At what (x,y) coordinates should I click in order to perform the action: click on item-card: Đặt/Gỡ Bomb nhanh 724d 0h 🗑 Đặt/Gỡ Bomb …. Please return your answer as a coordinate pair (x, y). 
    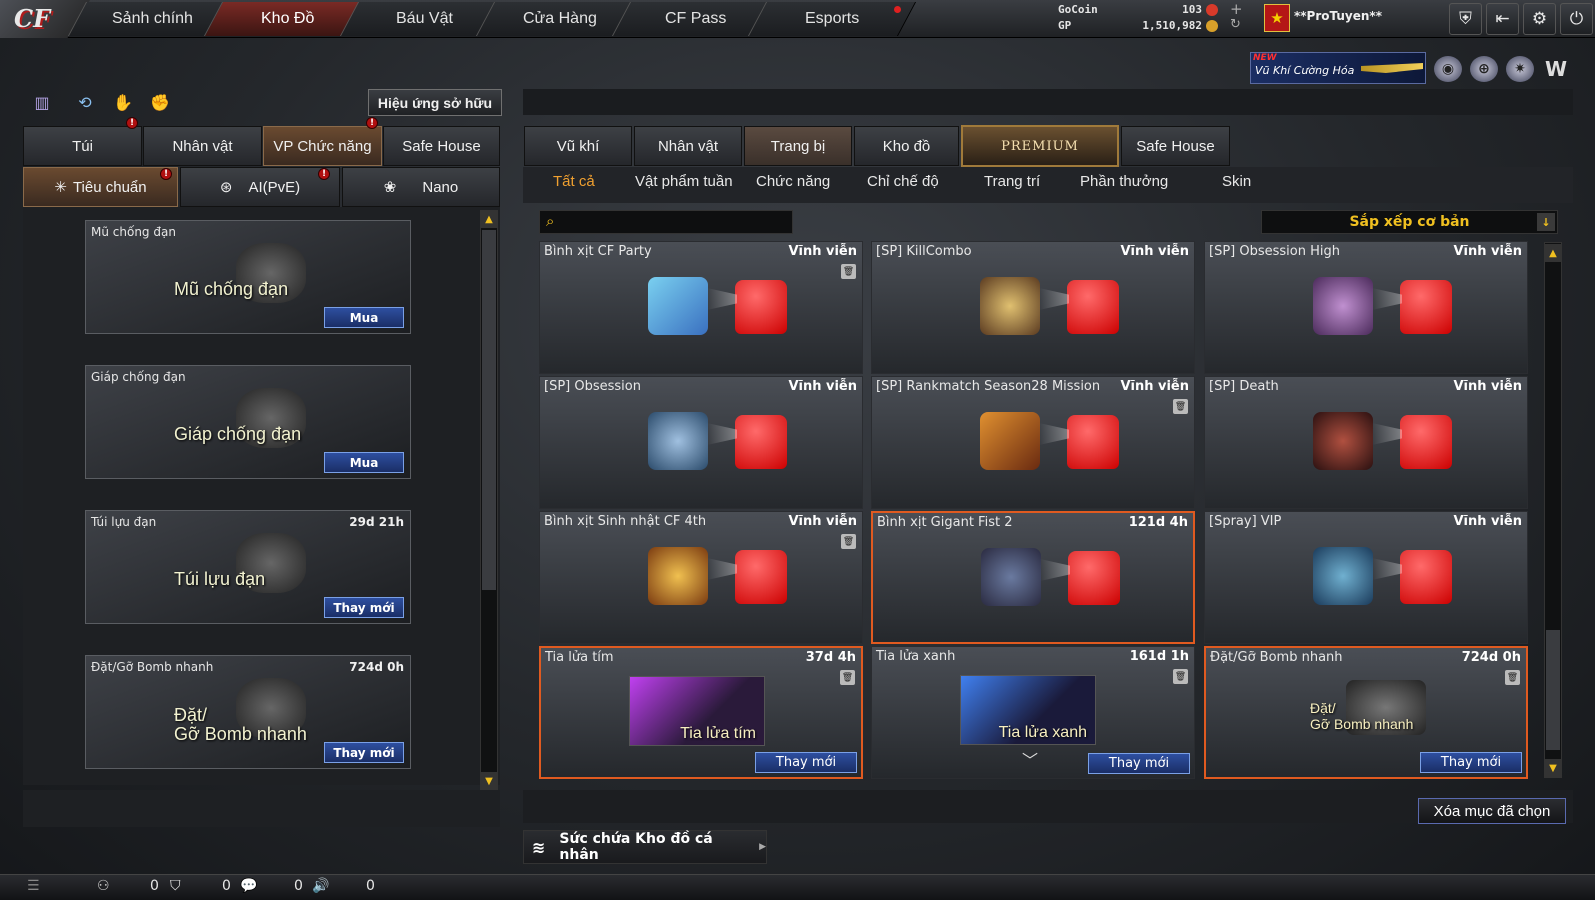
    Looking at the image, I should click on (1366, 712).